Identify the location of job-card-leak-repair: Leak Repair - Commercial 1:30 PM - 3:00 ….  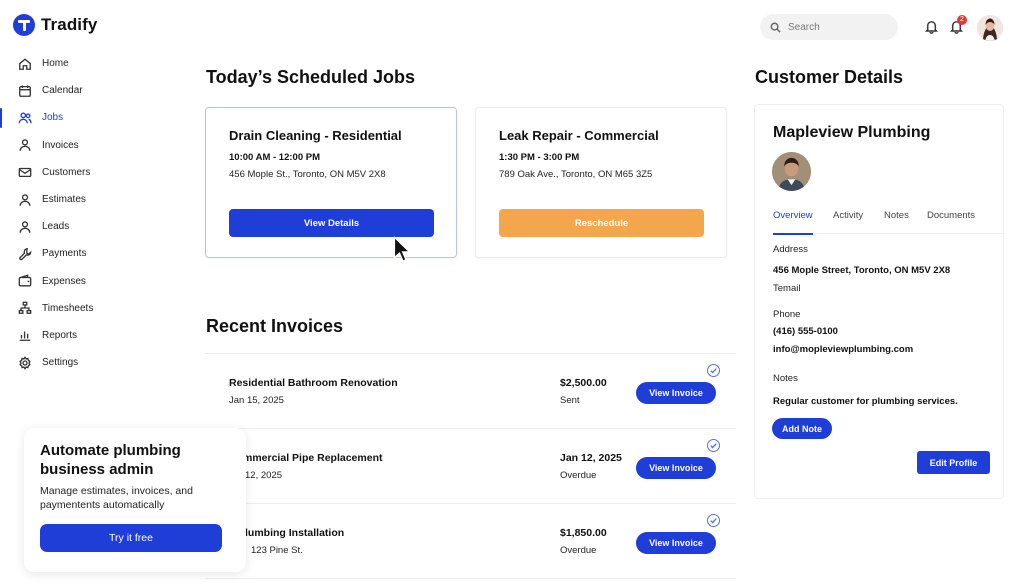
(601, 182).